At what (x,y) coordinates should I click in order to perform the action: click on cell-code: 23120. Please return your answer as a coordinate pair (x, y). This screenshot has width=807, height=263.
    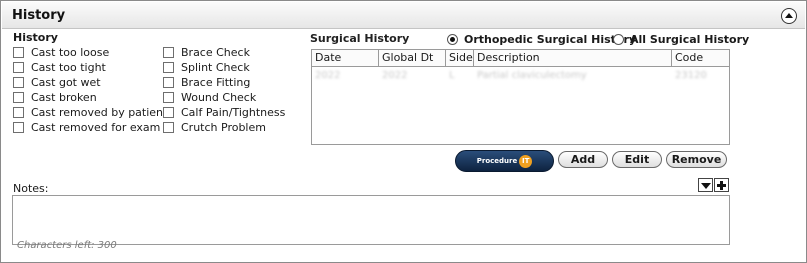
    Looking at the image, I should click on (700, 75).